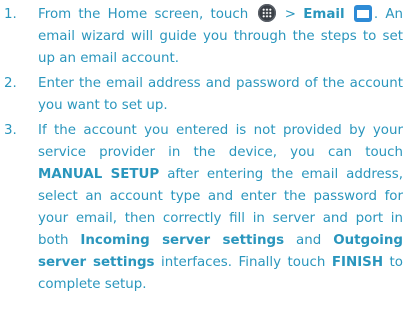 This screenshot has width=405, height=318. Describe the element at coordinates (10, 83) in the screenshot. I see `step-number: 2.` at that location.